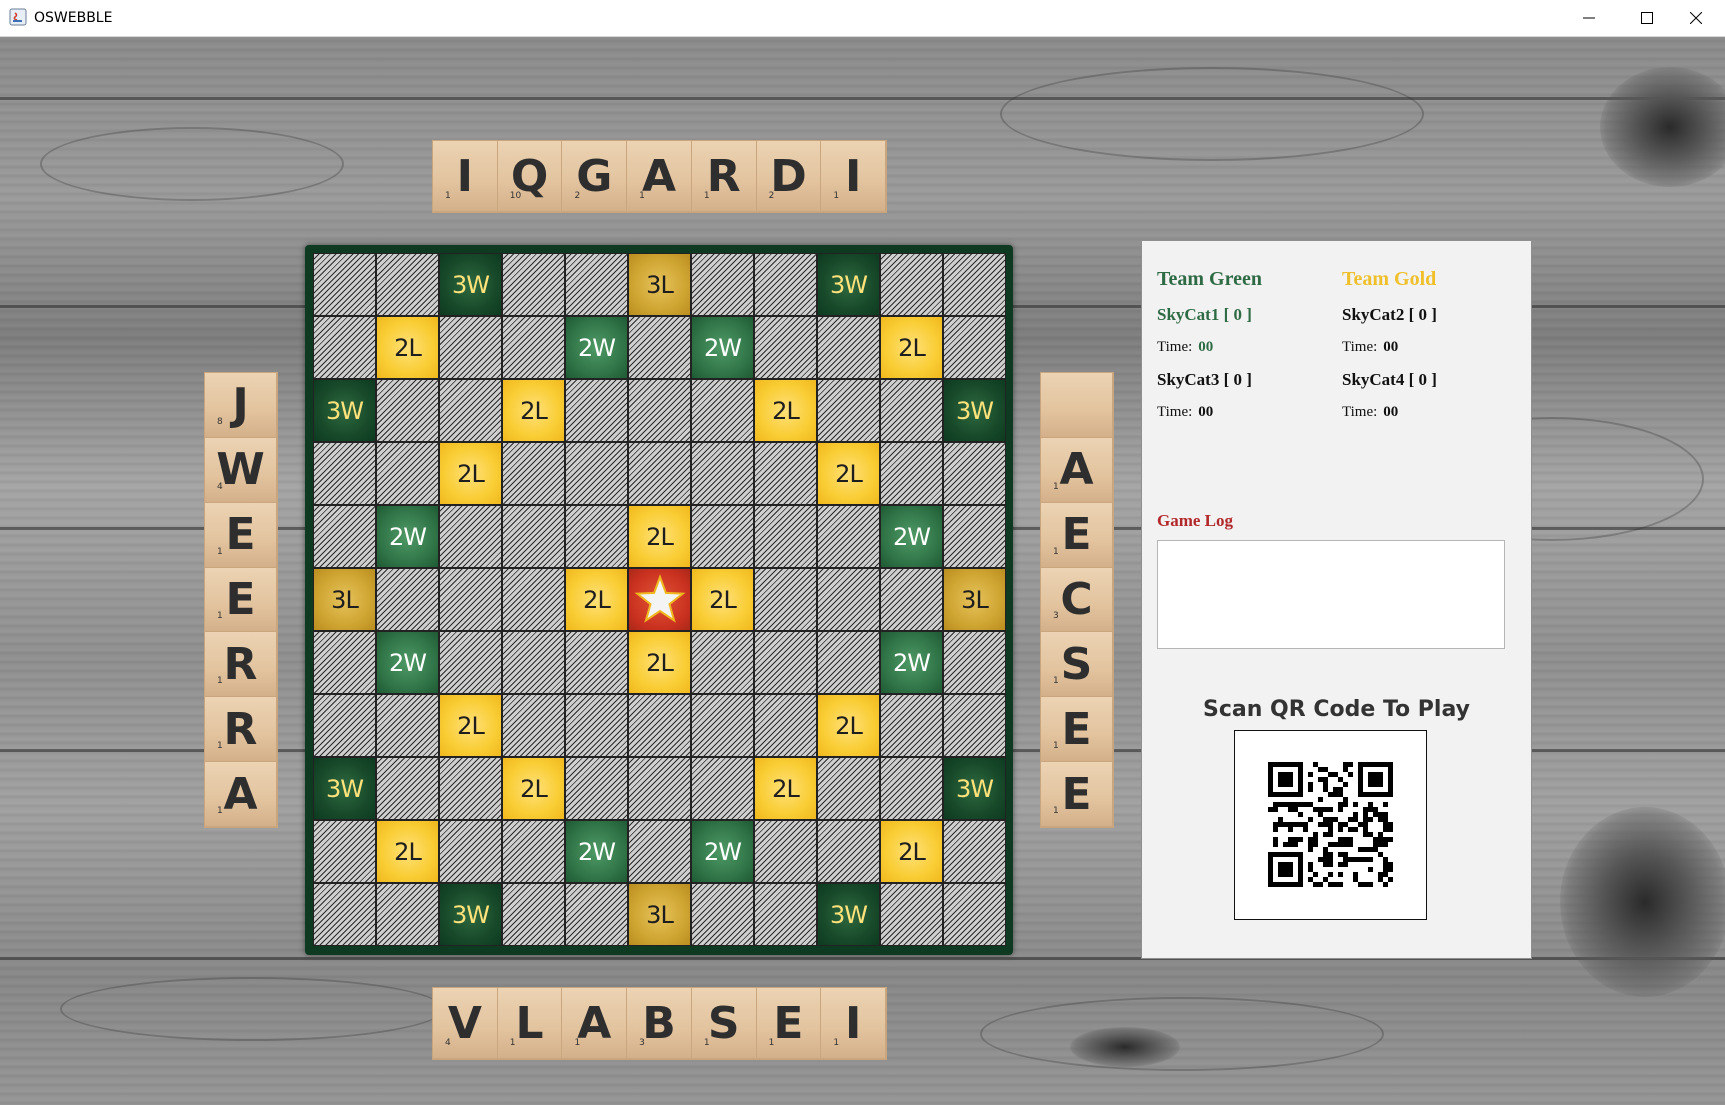 The width and height of the screenshot is (1725, 1105). What do you see at coordinates (530, 176) in the screenshot?
I see `rack-tile: Q 10` at bounding box center [530, 176].